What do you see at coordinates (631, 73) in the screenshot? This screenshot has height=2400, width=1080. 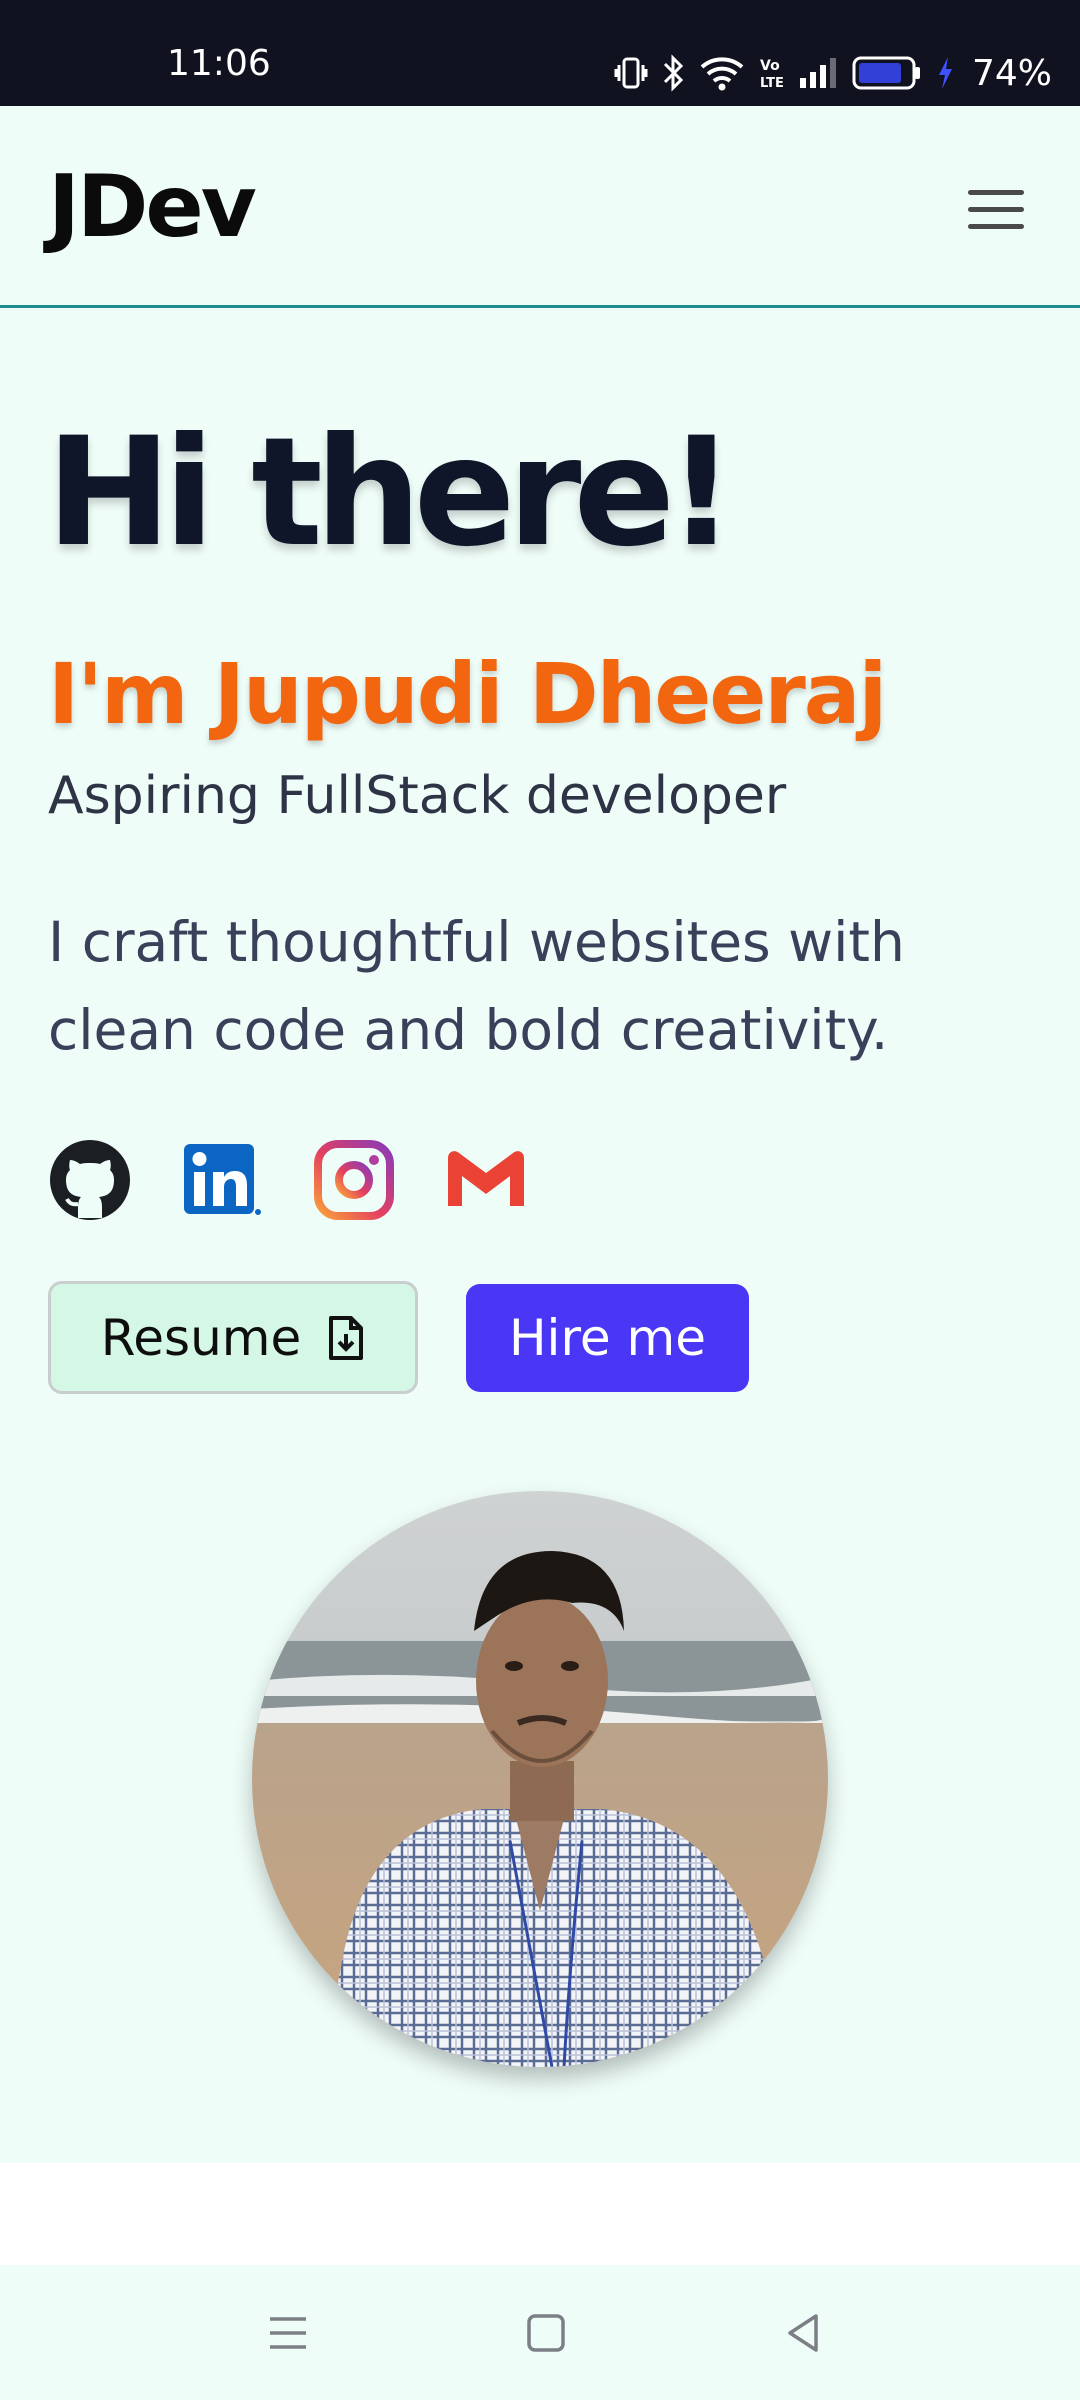 I see `vibrate-icon` at bounding box center [631, 73].